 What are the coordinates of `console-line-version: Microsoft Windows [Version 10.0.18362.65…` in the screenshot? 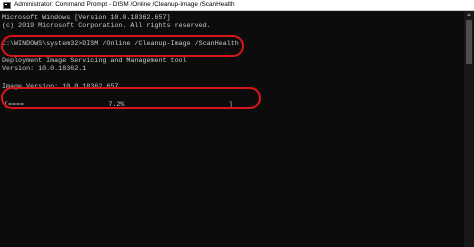 It's located at (86, 18).